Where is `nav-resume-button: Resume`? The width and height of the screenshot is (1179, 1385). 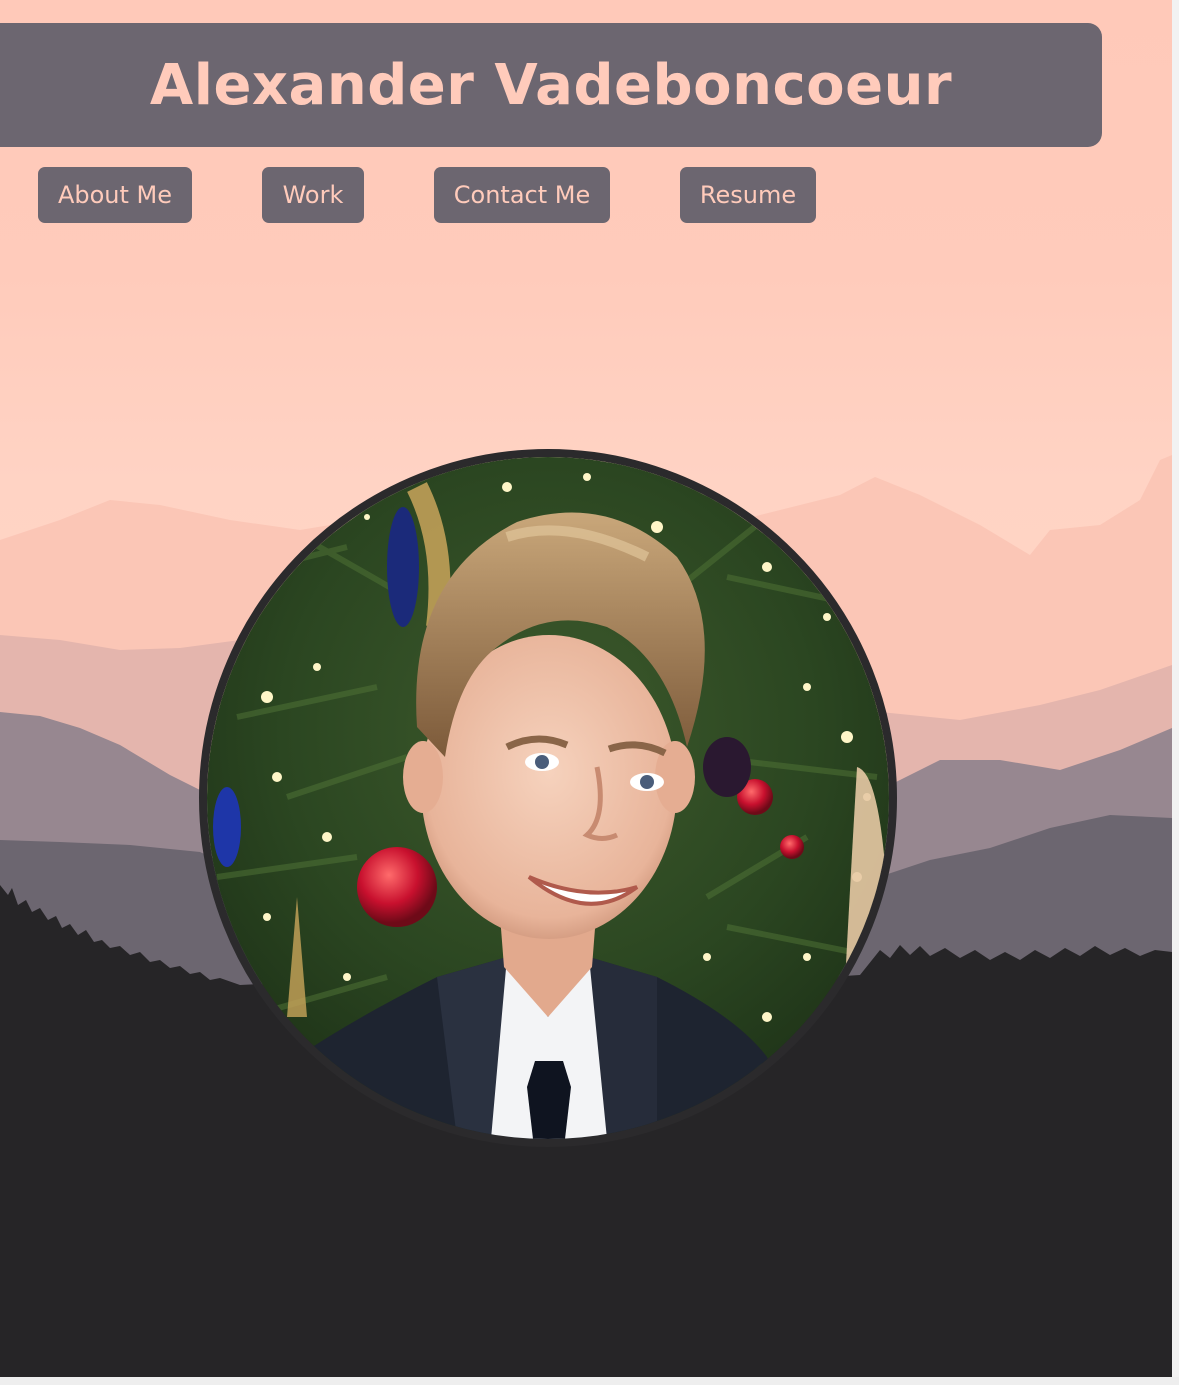
nav-resume-button: Resume is located at coordinates (748, 195).